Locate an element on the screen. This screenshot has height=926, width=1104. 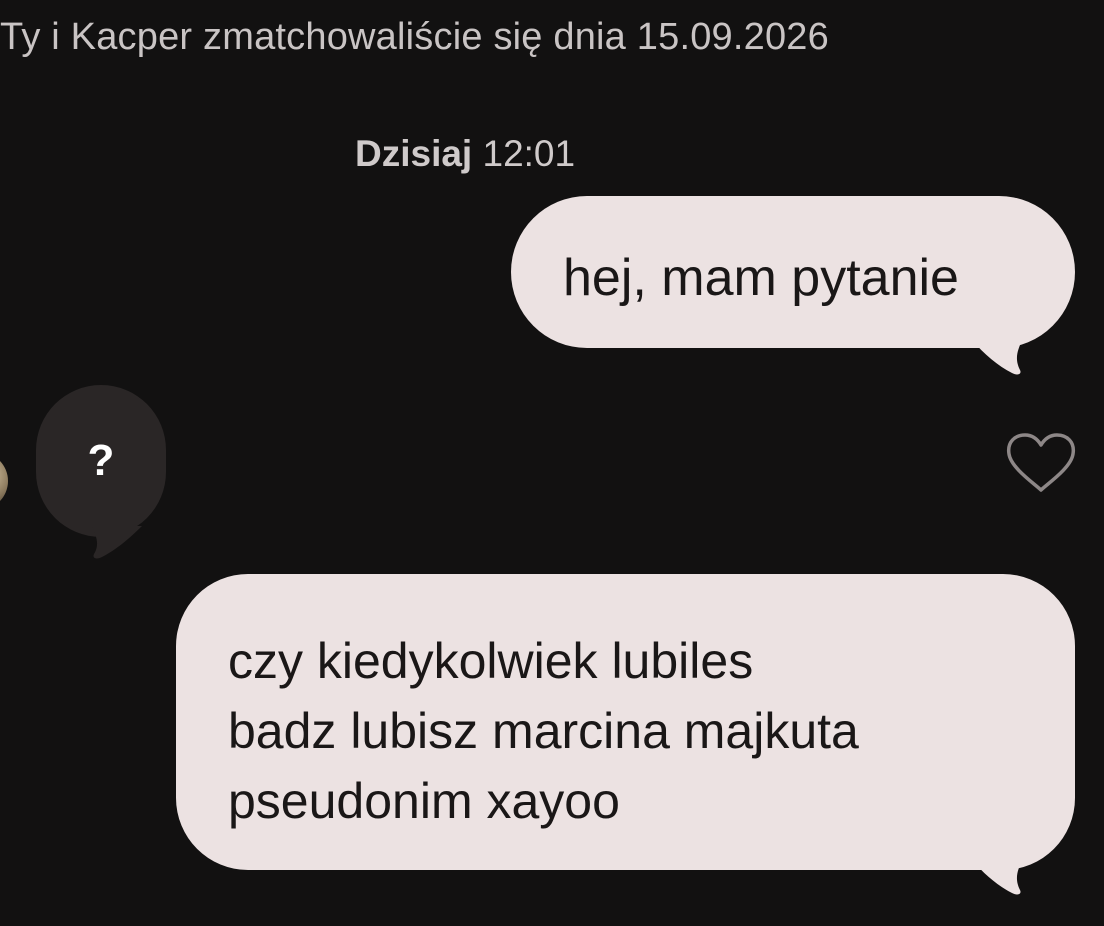
message-timestamp: Dzisiaj 12:01 is located at coordinates (465, 154).